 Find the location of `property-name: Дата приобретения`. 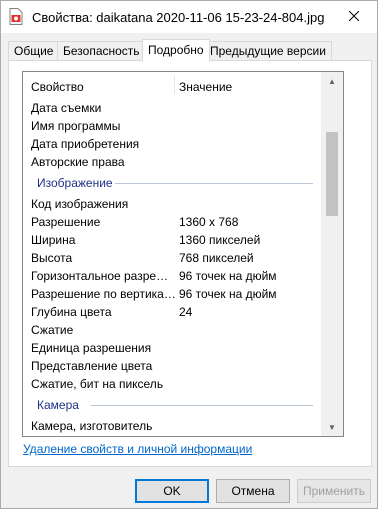

property-name: Дата приобретения is located at coordinates (85, 144).